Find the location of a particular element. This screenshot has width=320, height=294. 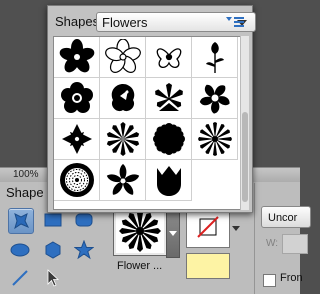

flower-14-five-petal-icon is located at coordinates (122, 179).